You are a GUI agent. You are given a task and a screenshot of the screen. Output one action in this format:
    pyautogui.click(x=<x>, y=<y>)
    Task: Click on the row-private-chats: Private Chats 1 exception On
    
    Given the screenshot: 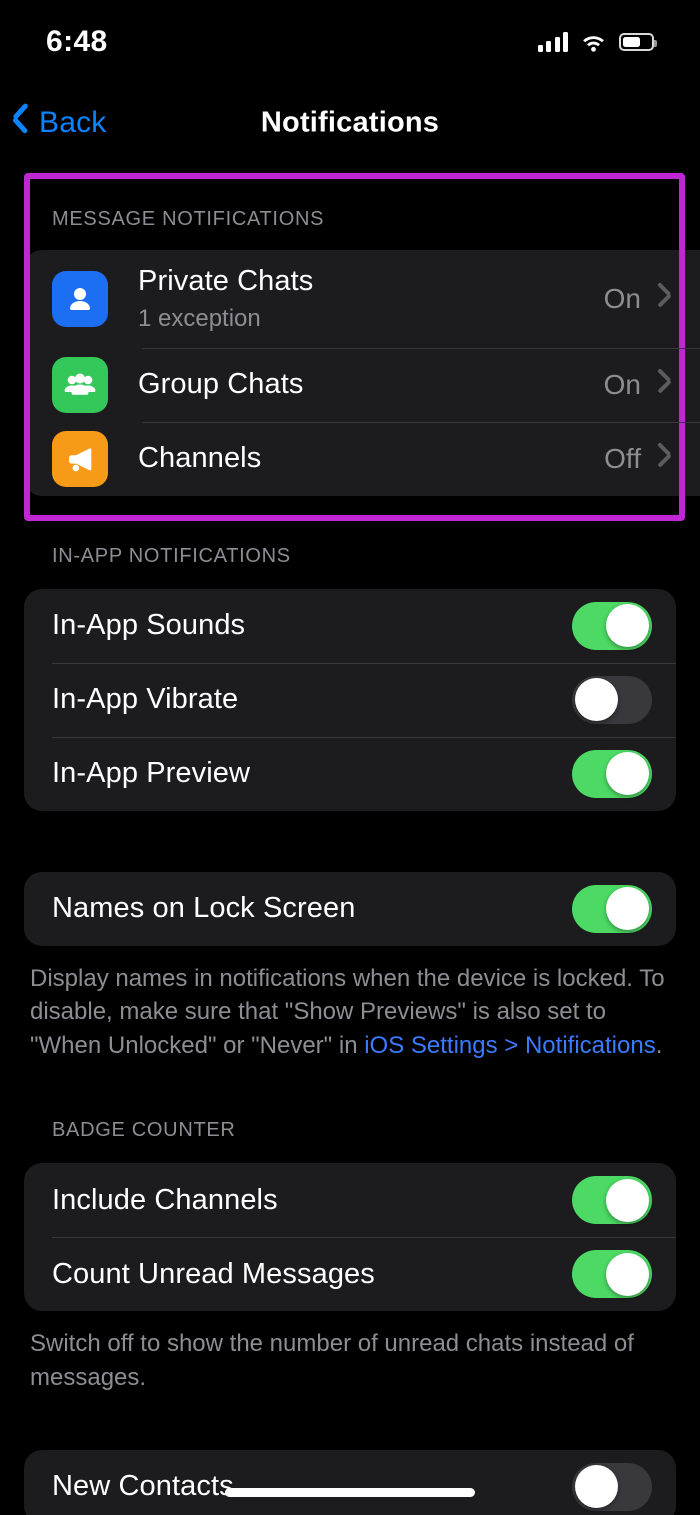 What is the action you would take?
    pyautogui.click(x=362, y=299)
    